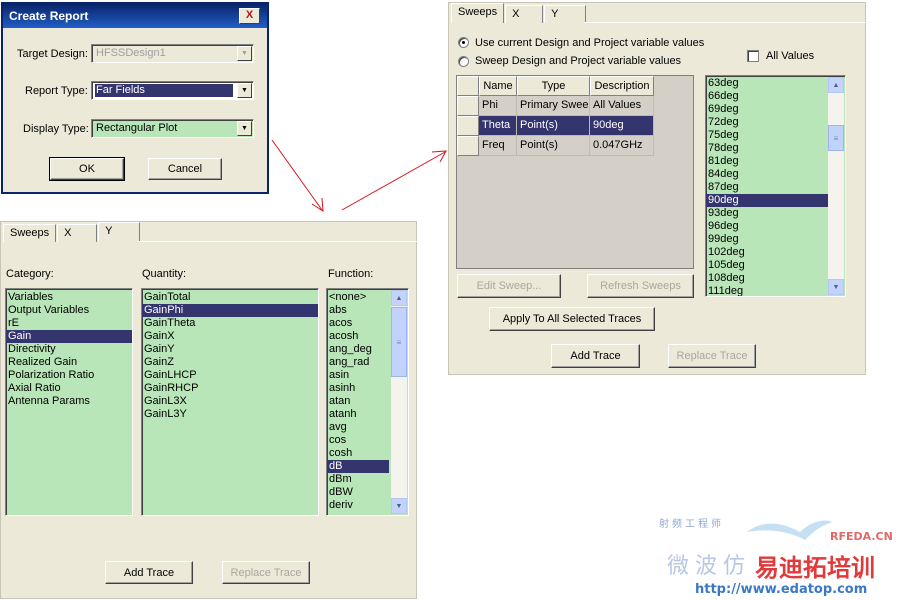  Describe the element at coordinates (767, 290) in the screenshot. I see `list-item: 111deg` at that location.